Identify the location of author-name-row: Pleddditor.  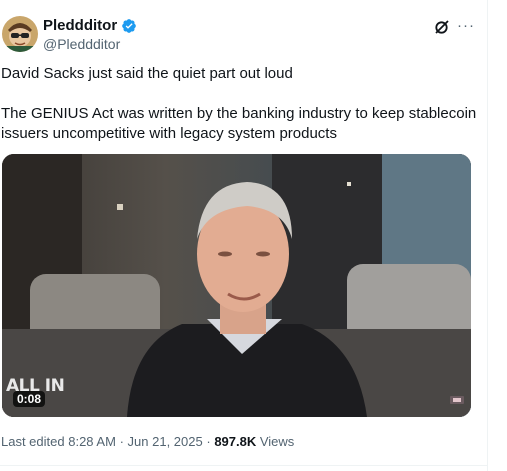
(90, 26).